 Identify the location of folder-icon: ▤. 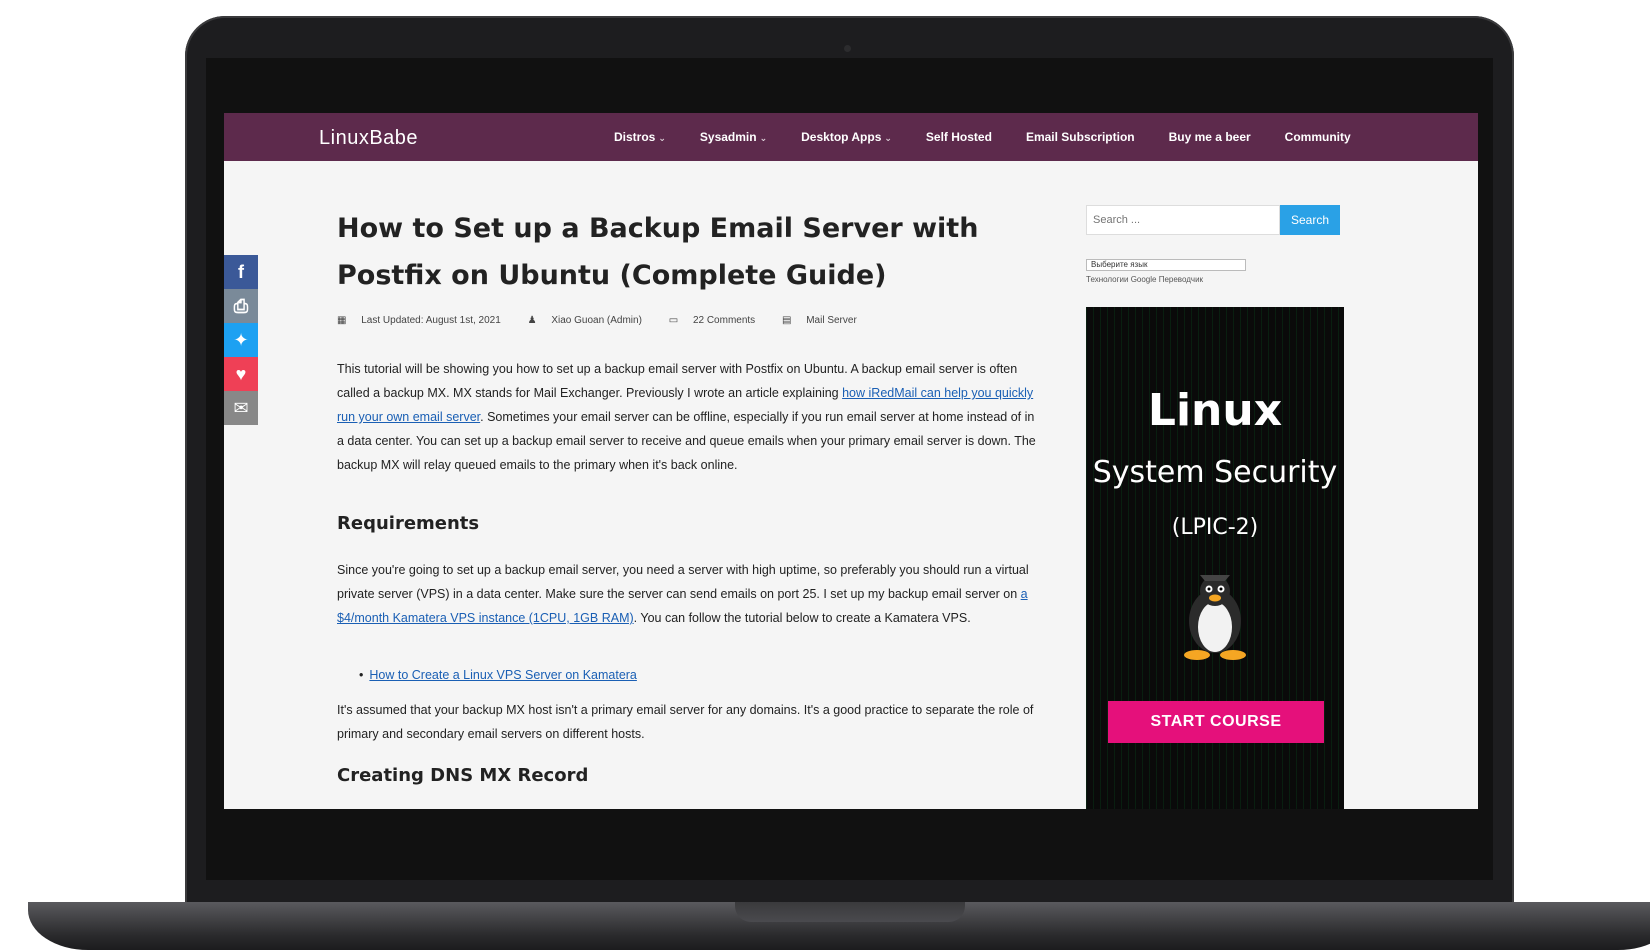
(786, 320).